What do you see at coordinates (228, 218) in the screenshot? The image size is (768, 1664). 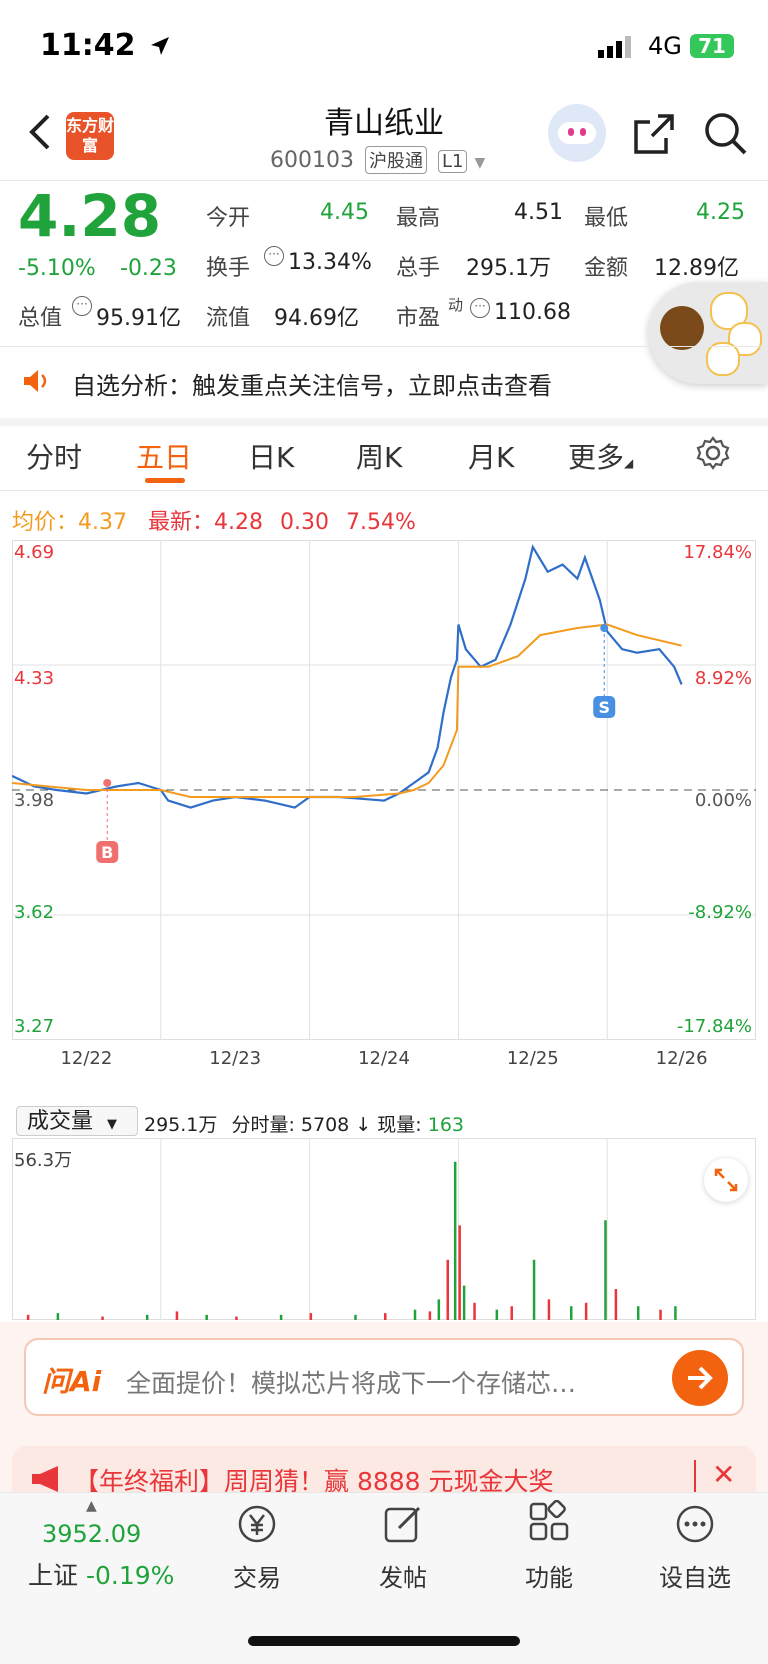 I see `open-label: 今开` at bounding box center [228, 218].